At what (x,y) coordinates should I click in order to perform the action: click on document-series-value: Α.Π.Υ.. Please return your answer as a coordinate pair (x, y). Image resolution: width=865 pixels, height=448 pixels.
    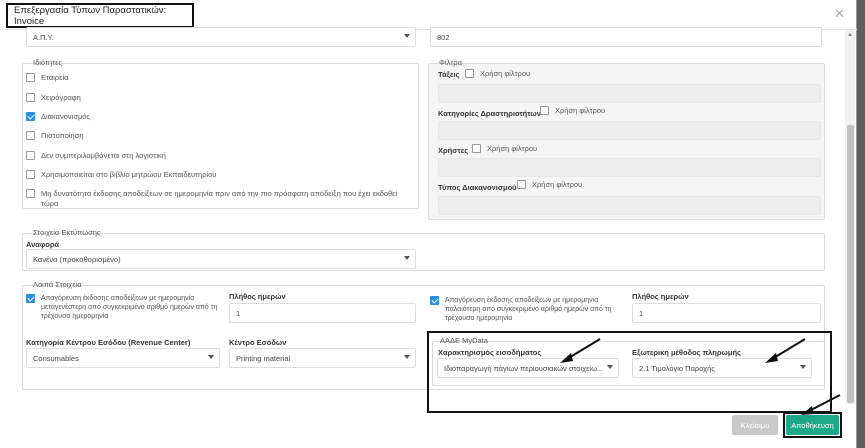
    Looking at the image, I should click on (43, 37).